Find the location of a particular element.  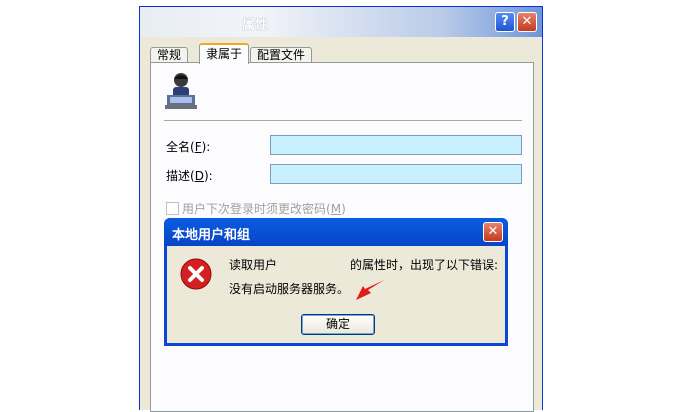

change-password-label: 用户下次登录时须更改密码 is located at coordinates (254, 209).